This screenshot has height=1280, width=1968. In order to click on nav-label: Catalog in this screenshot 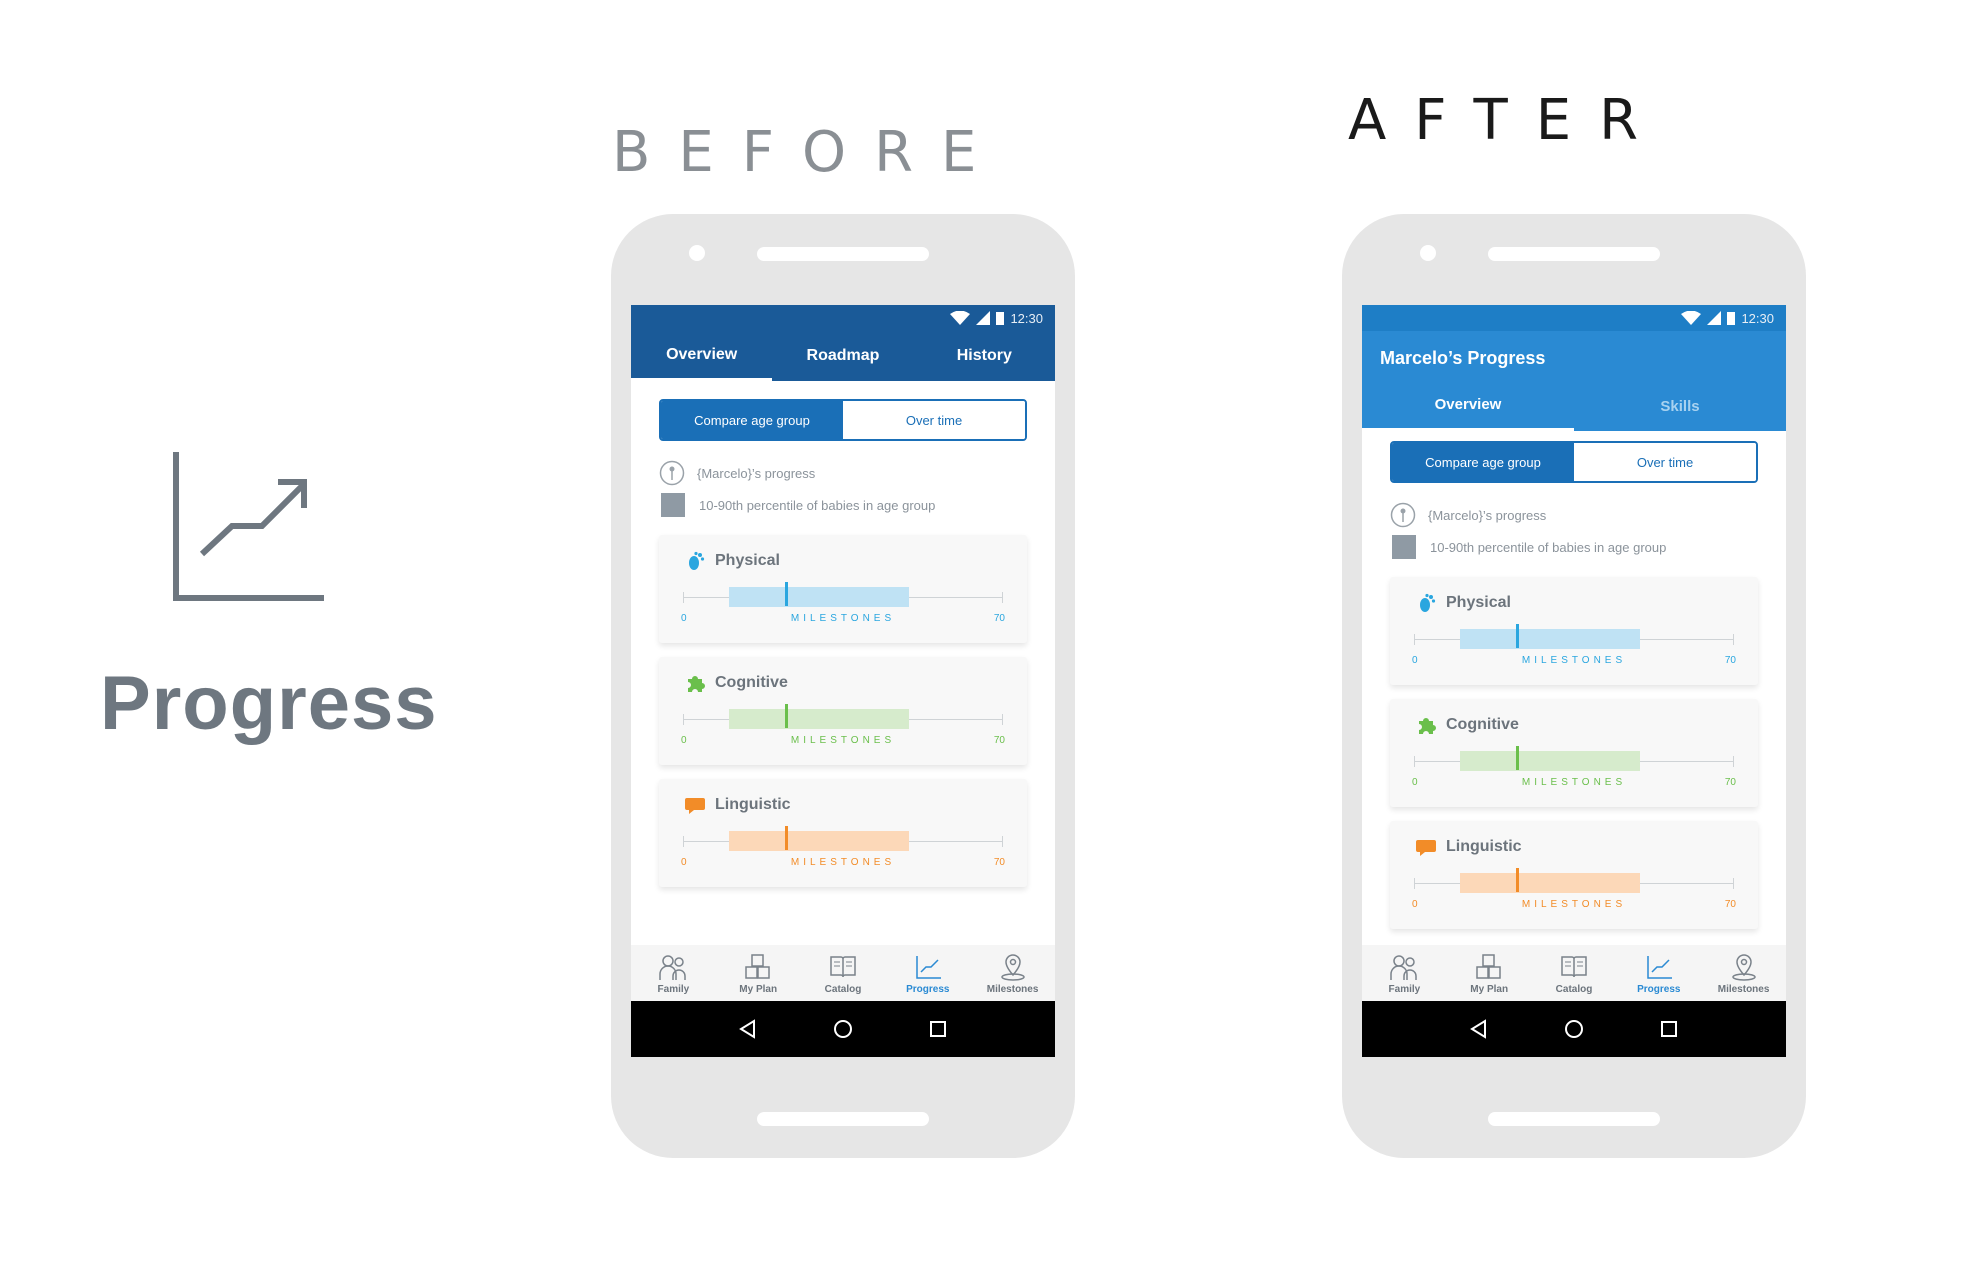, I will do `click(843, 989)`.